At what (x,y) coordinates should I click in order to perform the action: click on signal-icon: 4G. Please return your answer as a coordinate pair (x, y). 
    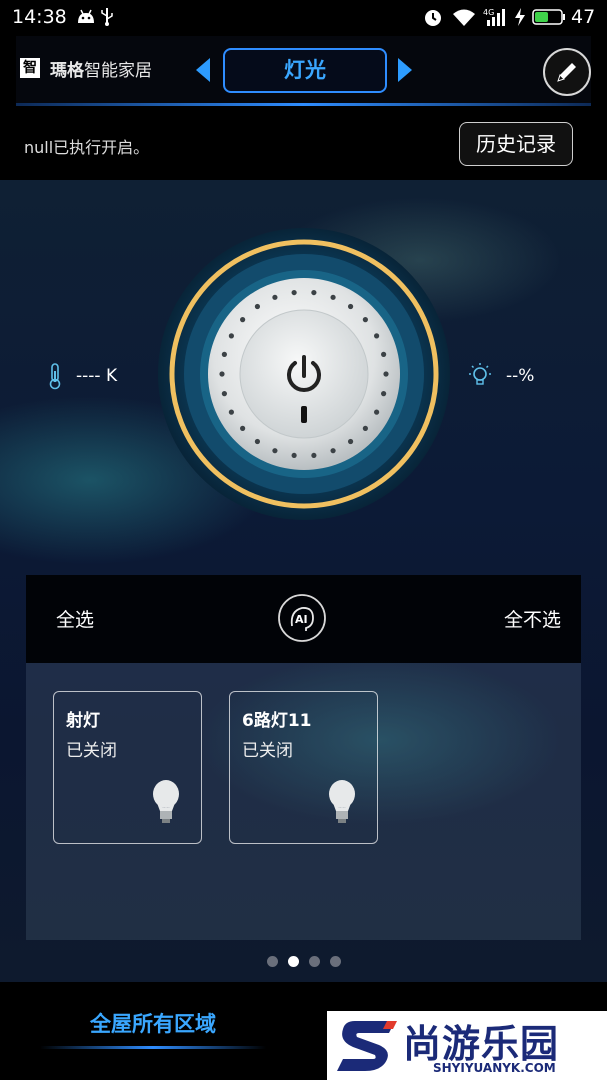
    Looking at the image, I should click on (494, 17).